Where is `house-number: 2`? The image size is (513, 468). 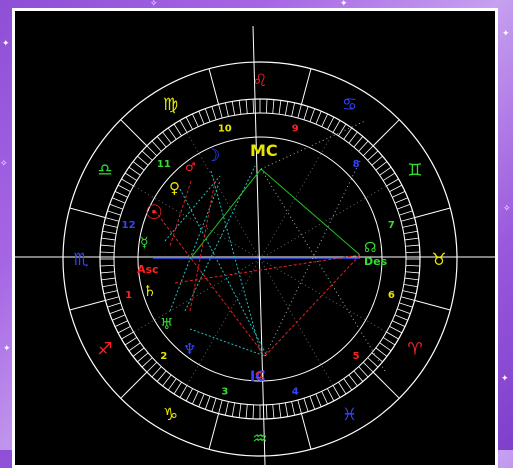
house-number: 2 is located at coordinates (163, 356).